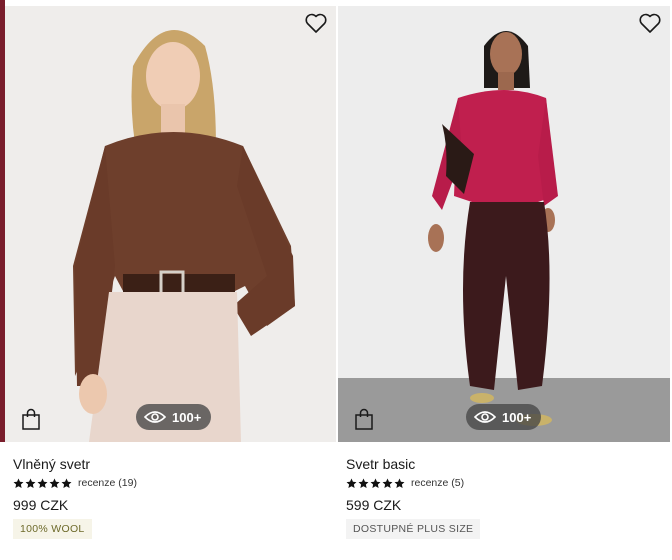  Describe the element at coordinates (41, 505) in the screenshot. I see `product-price: 999 CZK` at that location.